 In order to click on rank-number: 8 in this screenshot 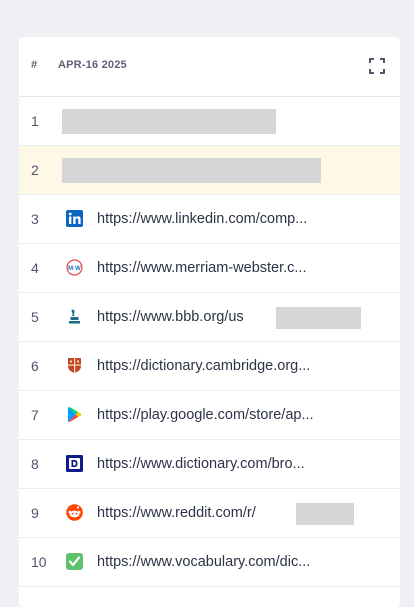, I will do `click(35, 464)`.